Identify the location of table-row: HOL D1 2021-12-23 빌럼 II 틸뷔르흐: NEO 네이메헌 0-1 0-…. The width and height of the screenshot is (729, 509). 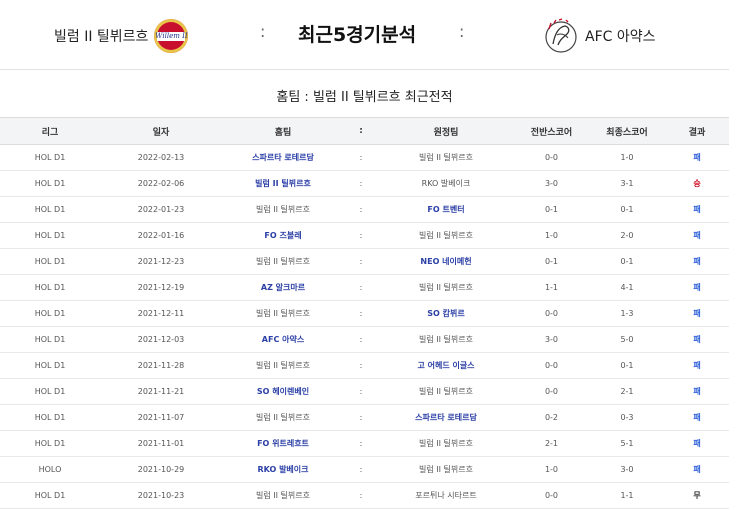
(364, 261).